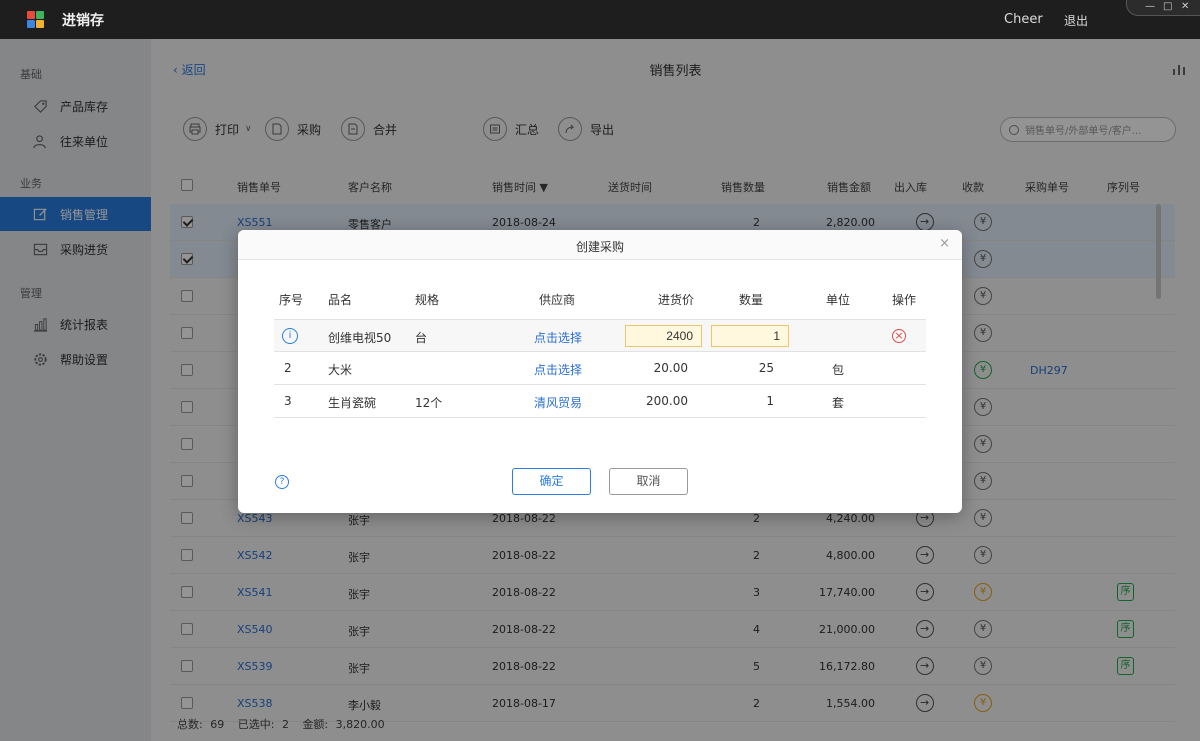 The image size is (1200, 741). Describe the element at coordinates (340, 370) in the screenshot. I see `item-name: 大米` at that location.